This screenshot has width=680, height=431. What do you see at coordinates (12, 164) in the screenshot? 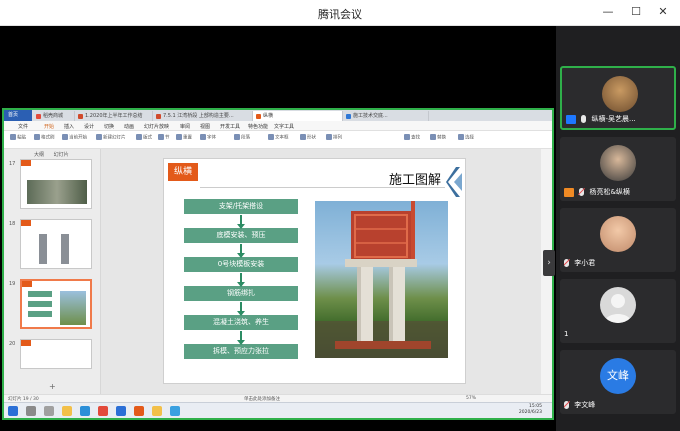
I see `slide-number: 17` at bounding box center [12, 164].